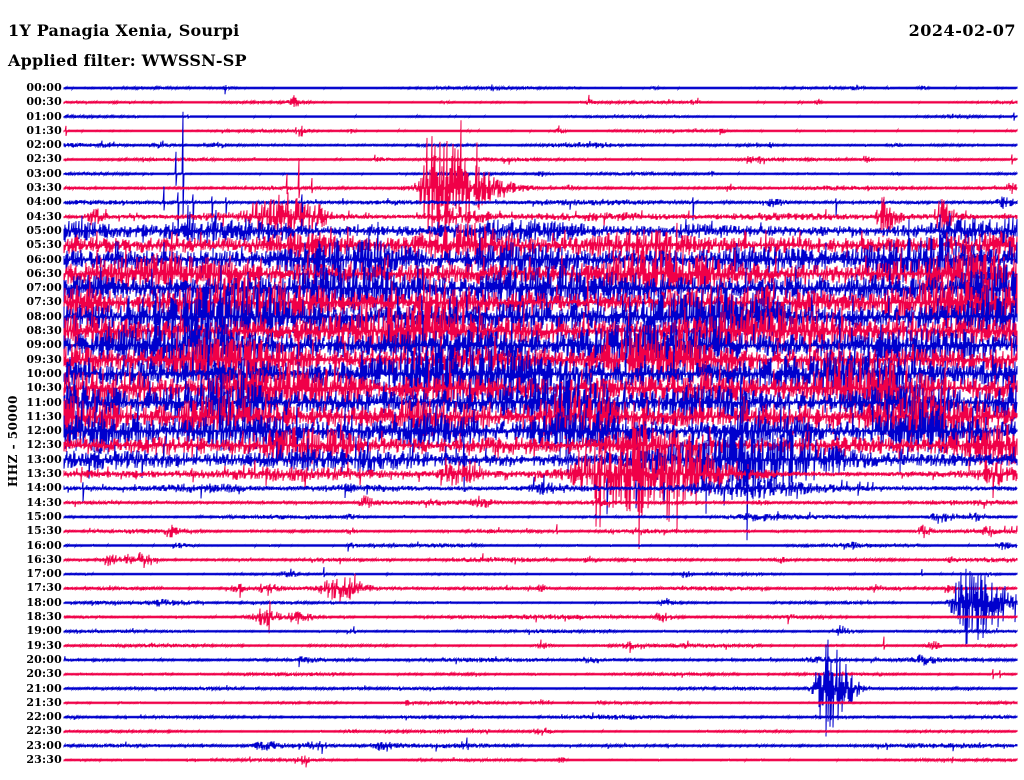  What do you see at coordinates (540, 517) in the screenshot?
I see `trace-row-15:00` at bounding box center [540, 517].